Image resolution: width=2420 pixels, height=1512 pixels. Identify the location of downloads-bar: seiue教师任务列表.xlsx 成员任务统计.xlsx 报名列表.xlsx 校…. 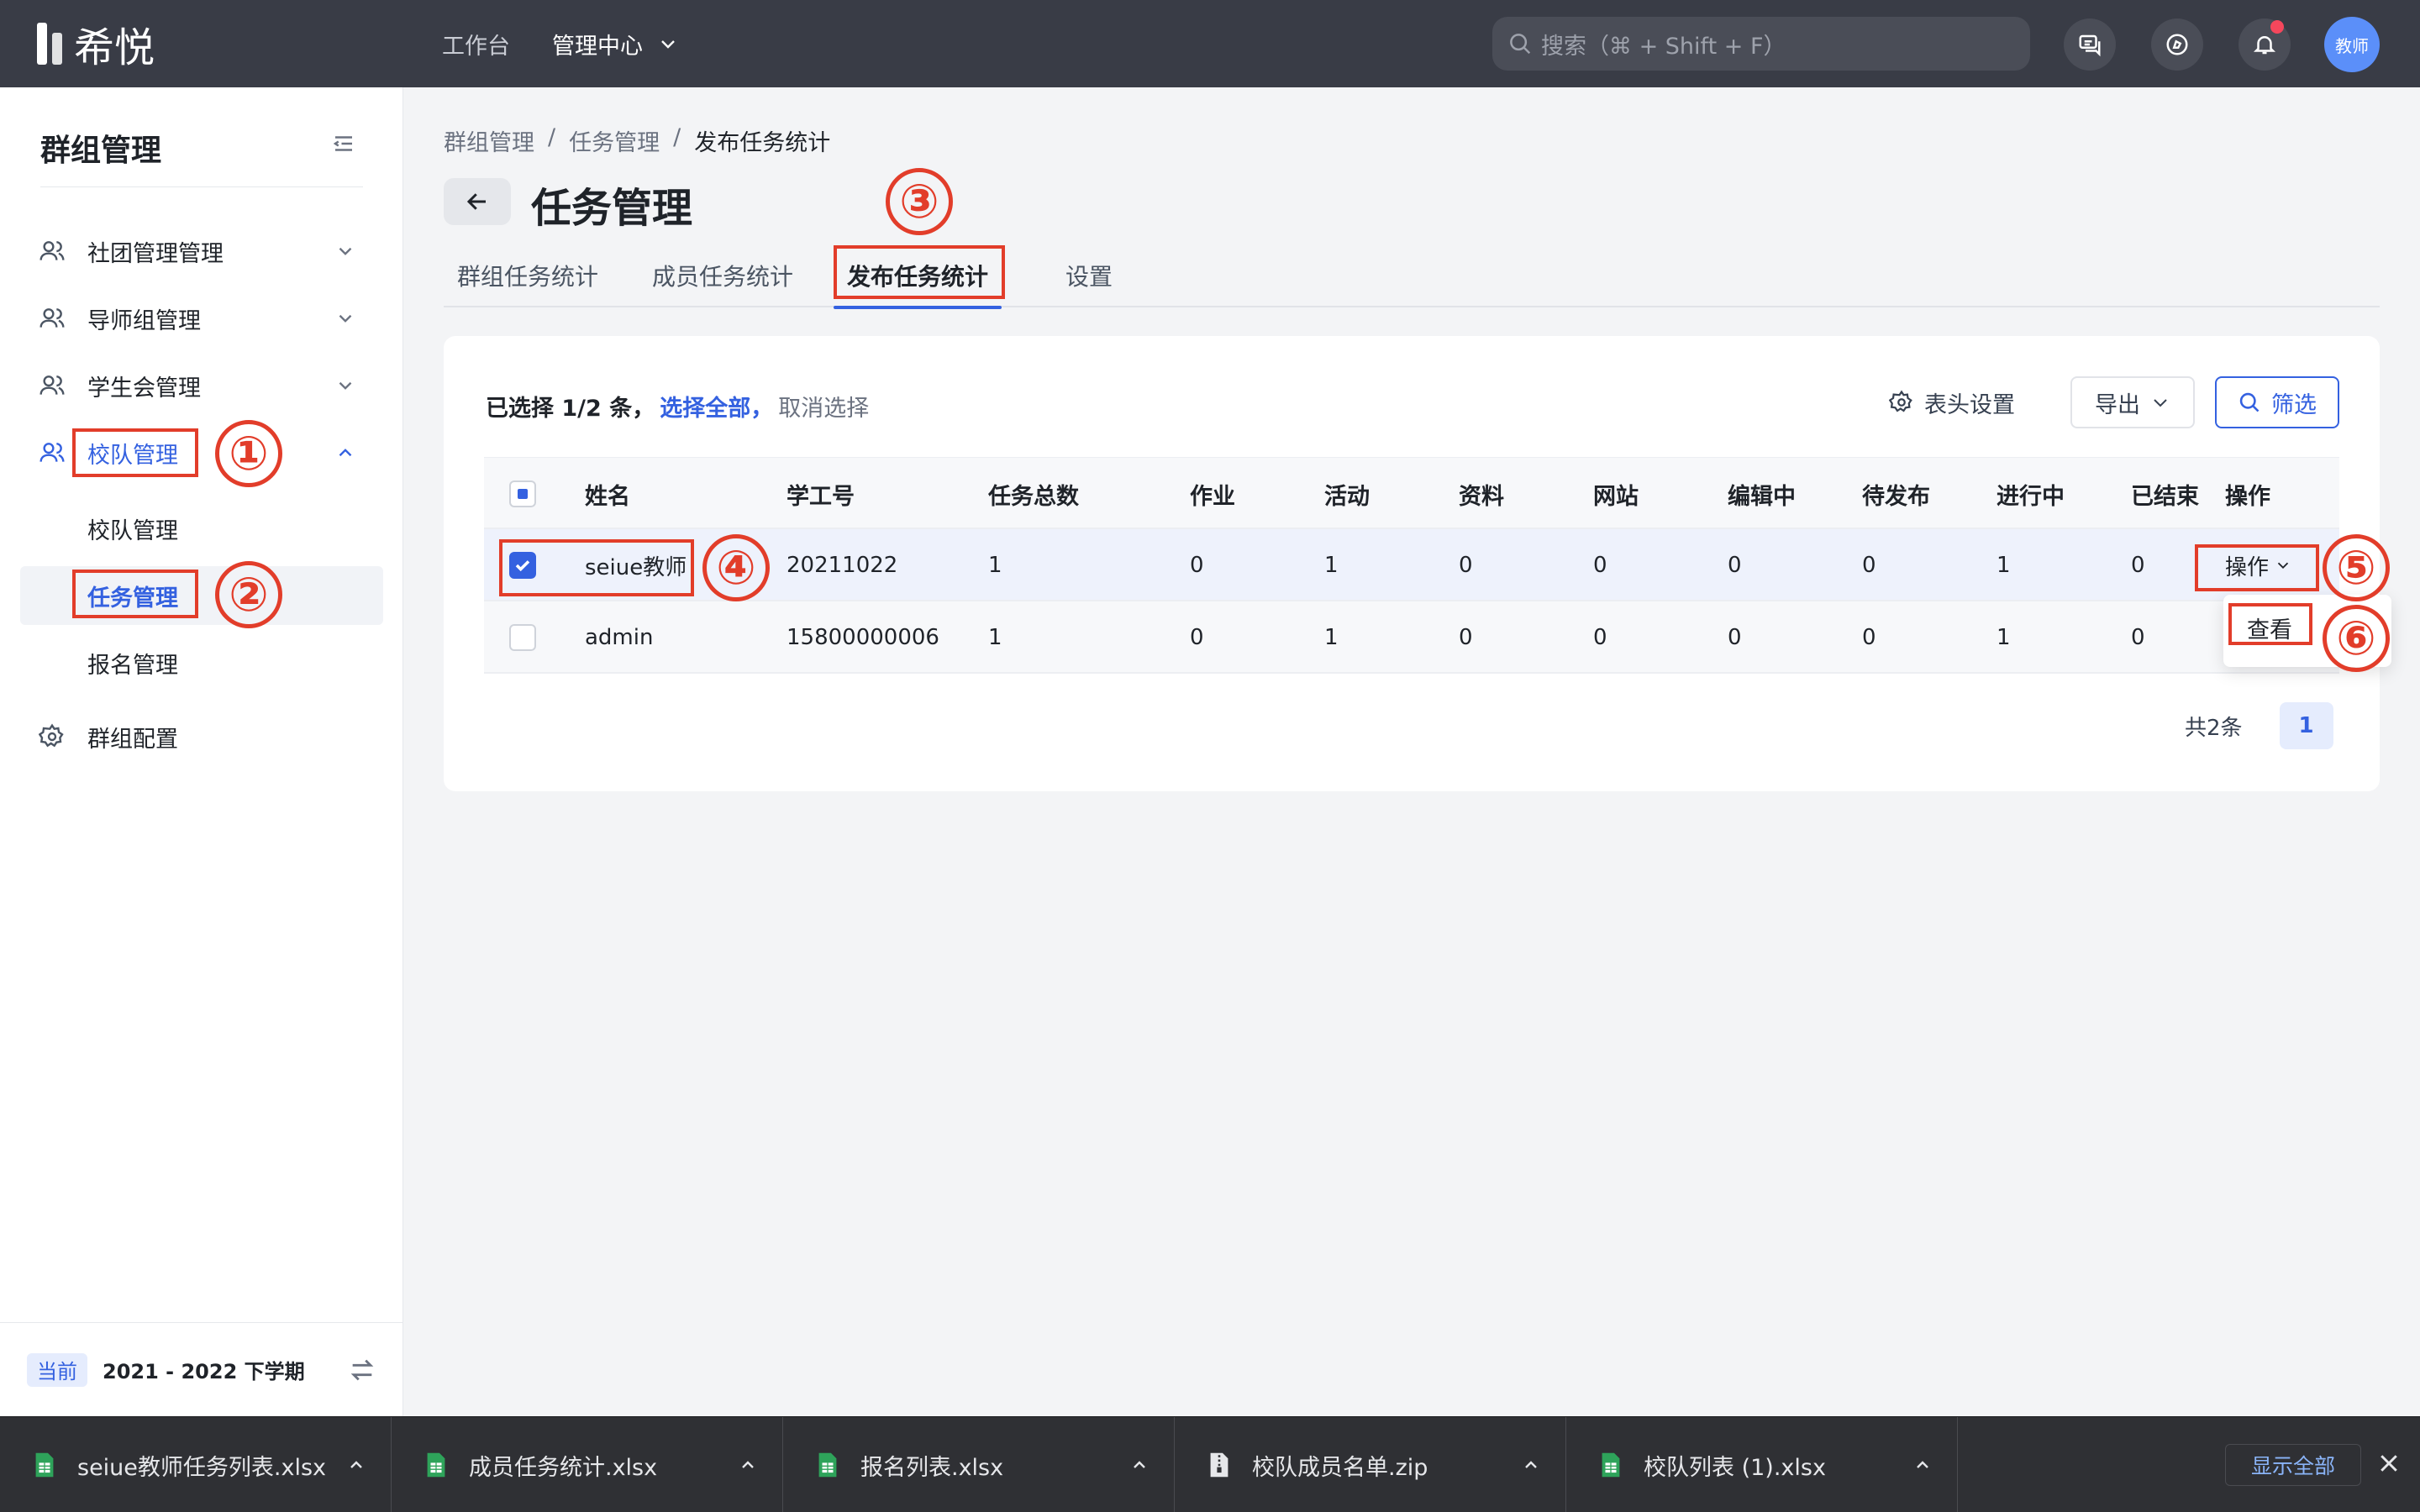
(1210, 1464).